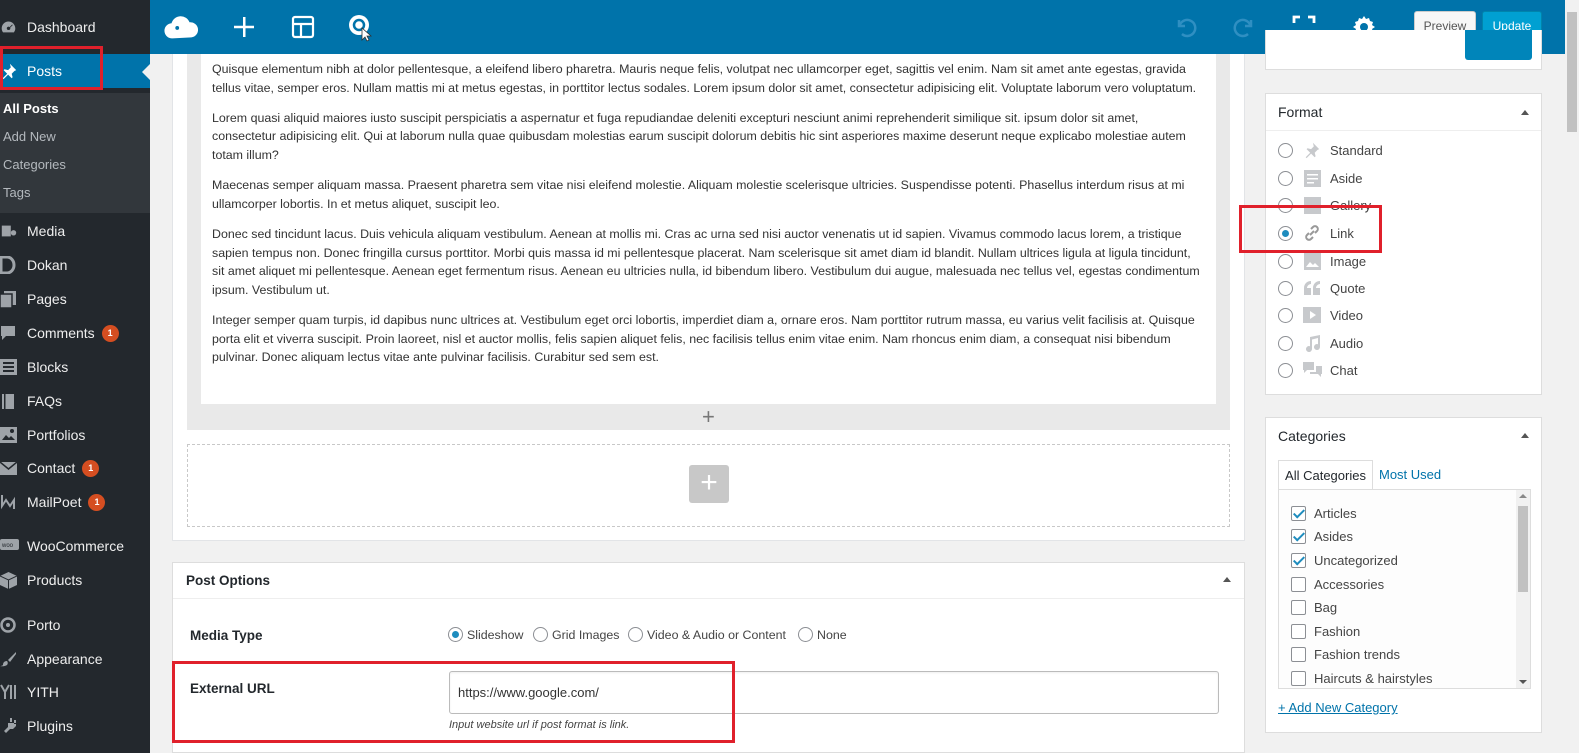  I want to click on format-option-standard: Standard, so click(1330, 150).